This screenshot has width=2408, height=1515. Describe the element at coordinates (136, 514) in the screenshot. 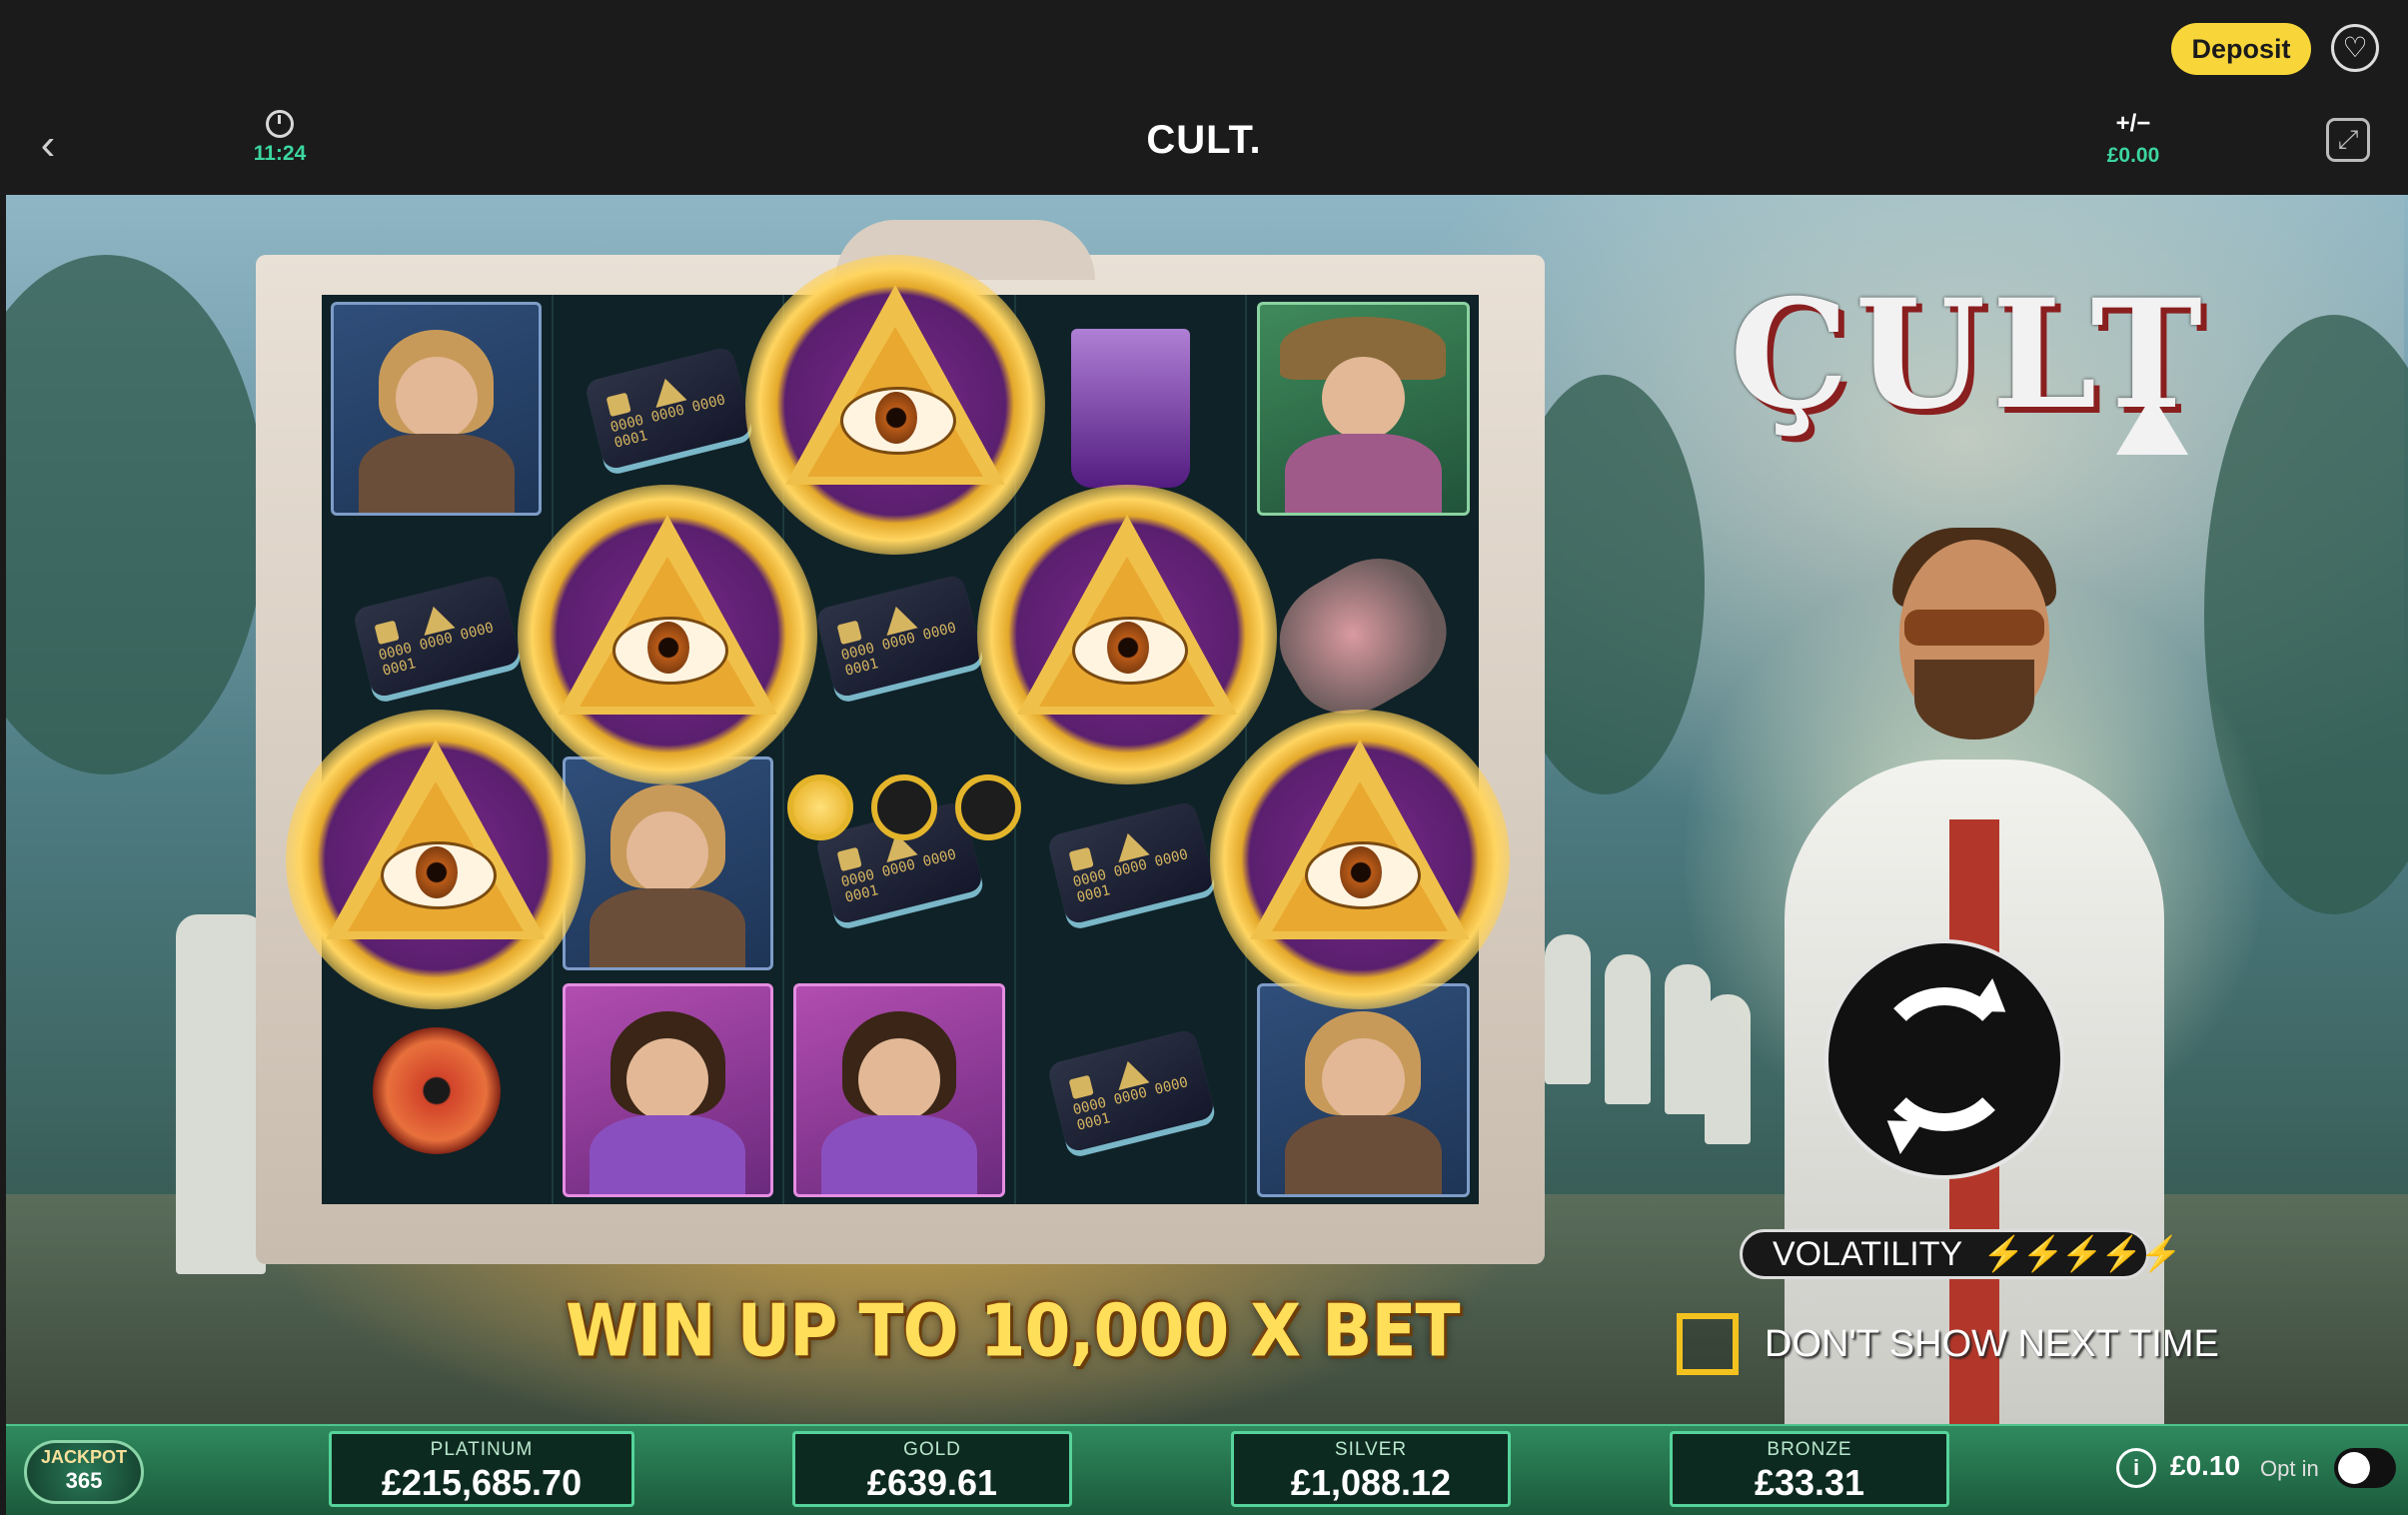

I see `jungle-tree` at that location.